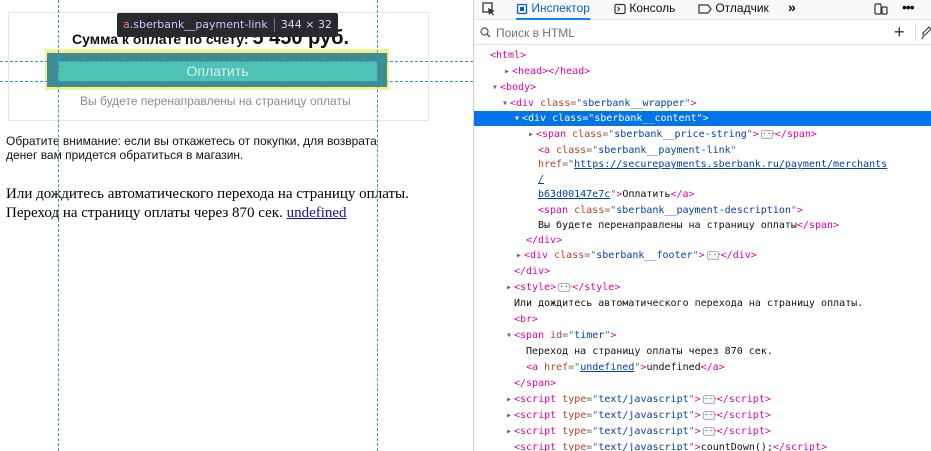 This screenshot has height=451, width=931. Describe the element at coordinates (522, 8) in the screenshot. I see `inspector-icon` at that location.